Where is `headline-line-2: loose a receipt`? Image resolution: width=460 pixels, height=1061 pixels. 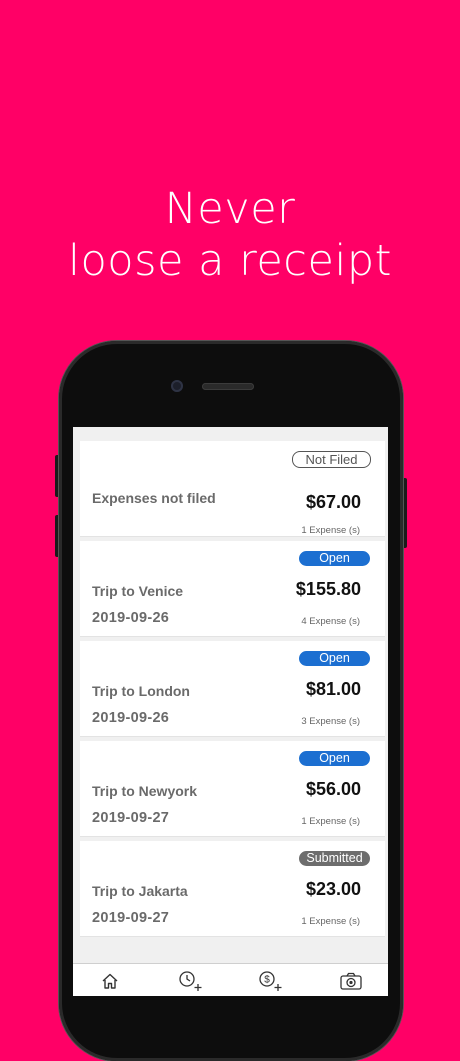 headline-line-2: loose a receipt is located at coordinates (230, 261).